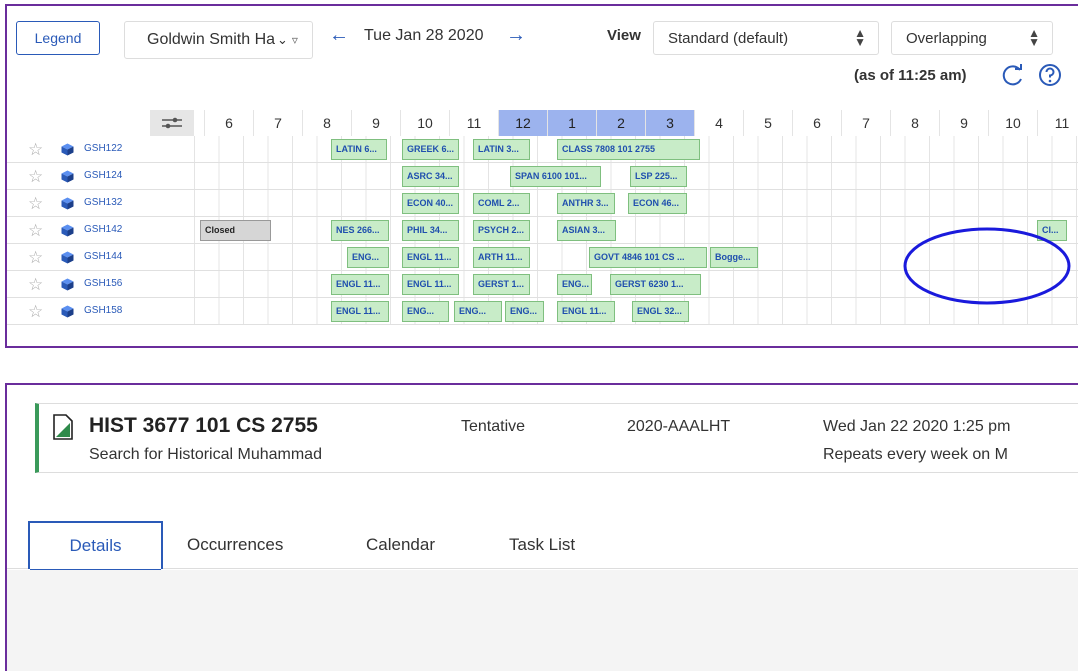 The width and height of the screenshot is (1078, 671). I want to click on room-link: GSH122, so click(103, 148).